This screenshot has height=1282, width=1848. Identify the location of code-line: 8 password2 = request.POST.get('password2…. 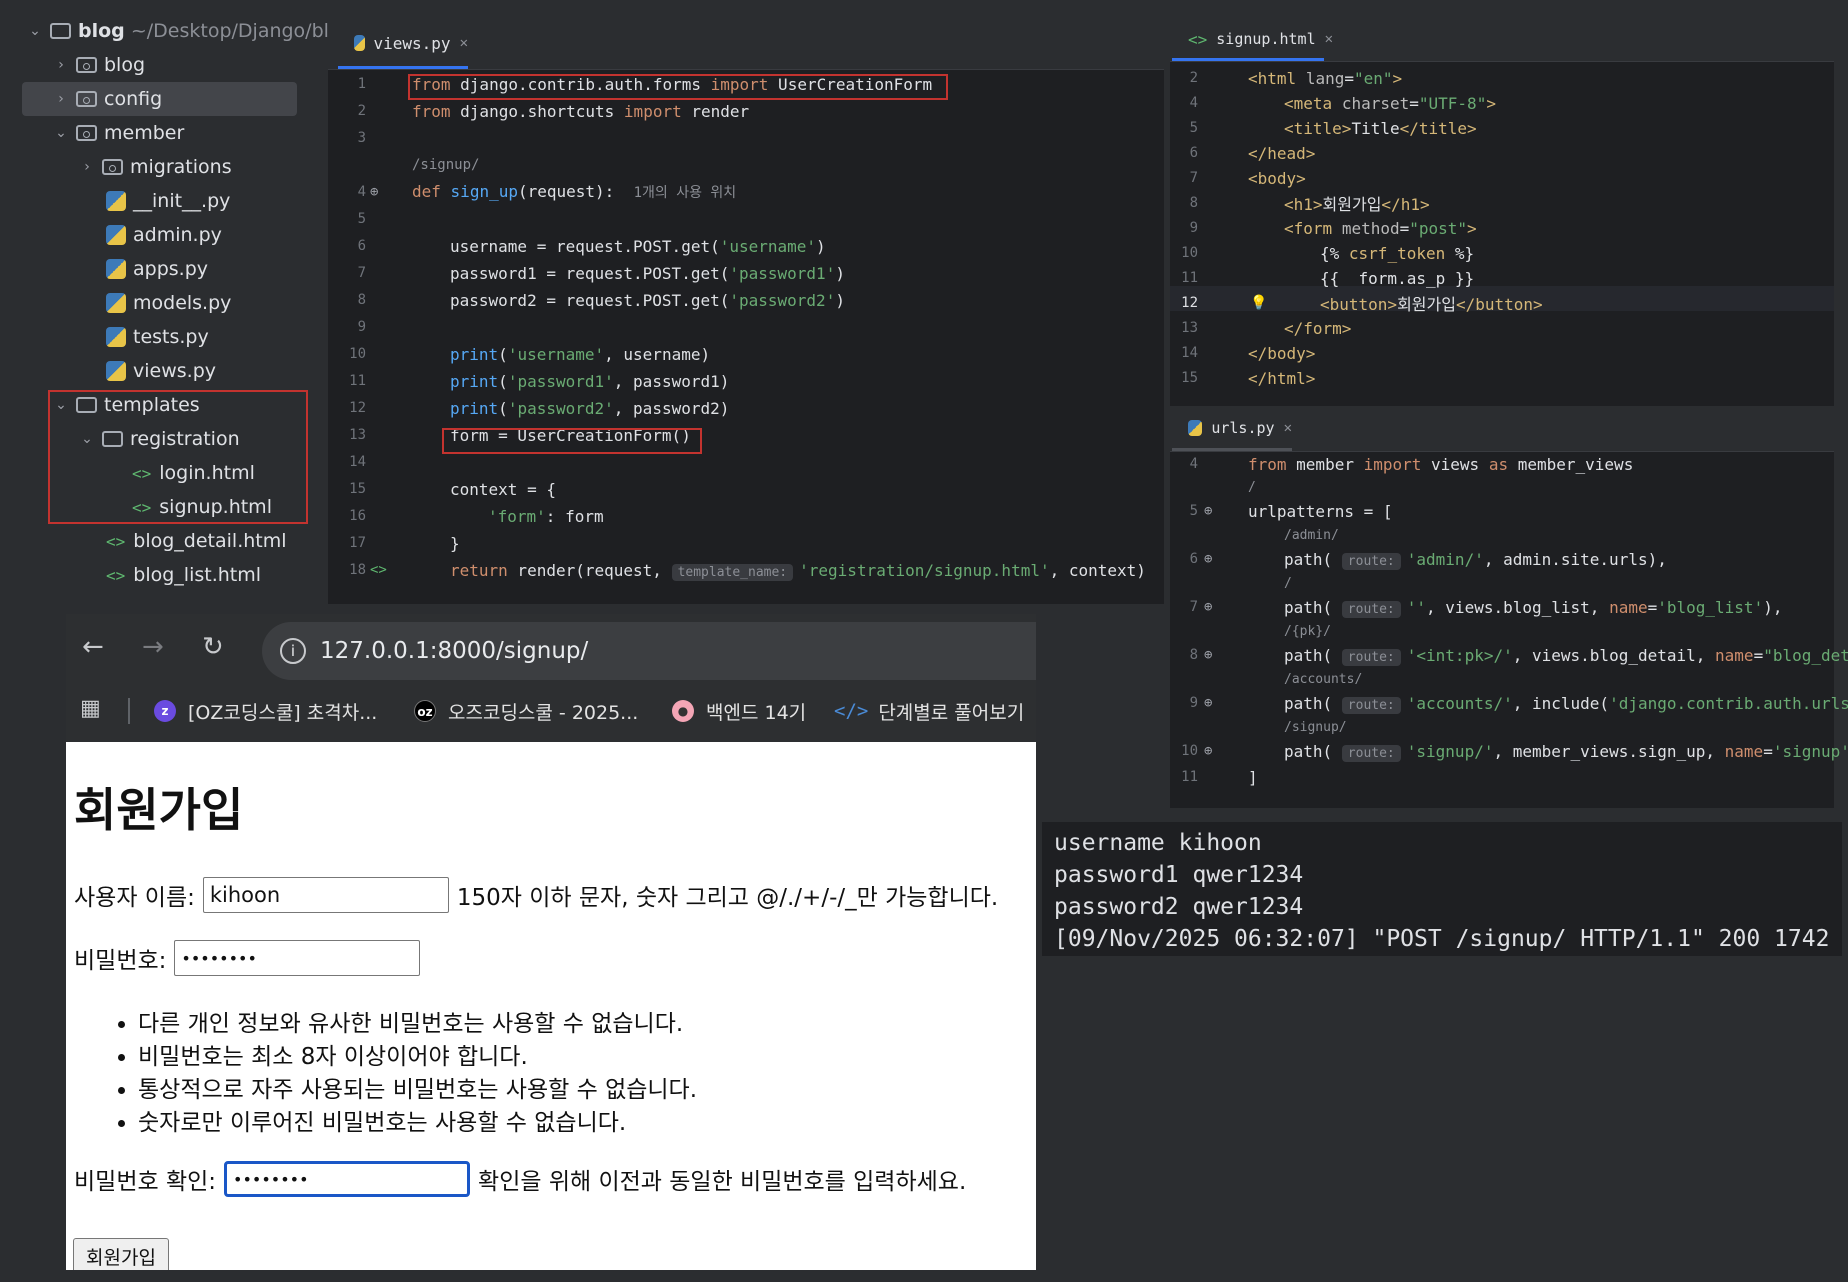
(746, 300).